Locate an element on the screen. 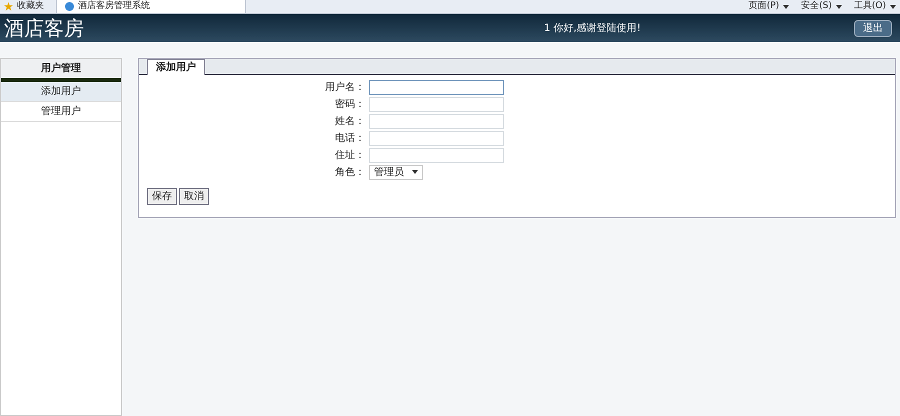 This screenshot has height=416, width=900. greeting-text: 1 你好,感谢登陆使用! is located at coordinates (592, 29).